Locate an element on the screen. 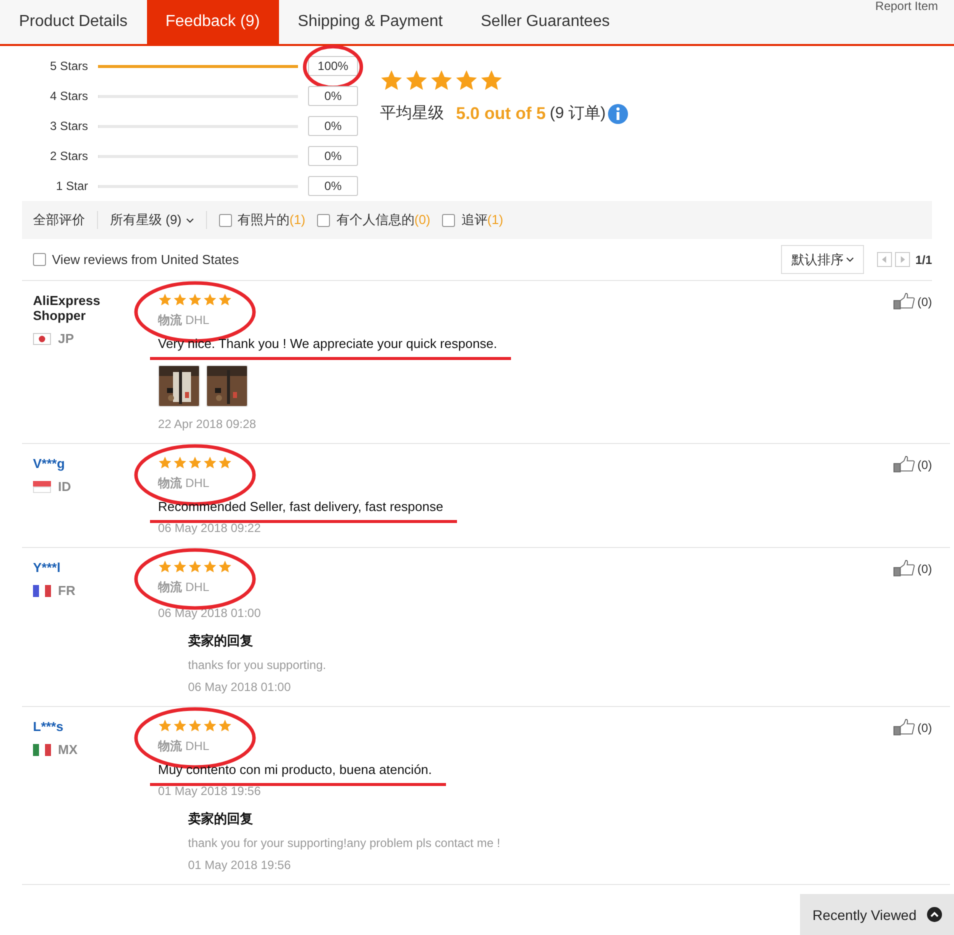 Image resolution: width=954 pixels, height=935 pixels. left-arrow-icon is located at coordinates (885, 259).